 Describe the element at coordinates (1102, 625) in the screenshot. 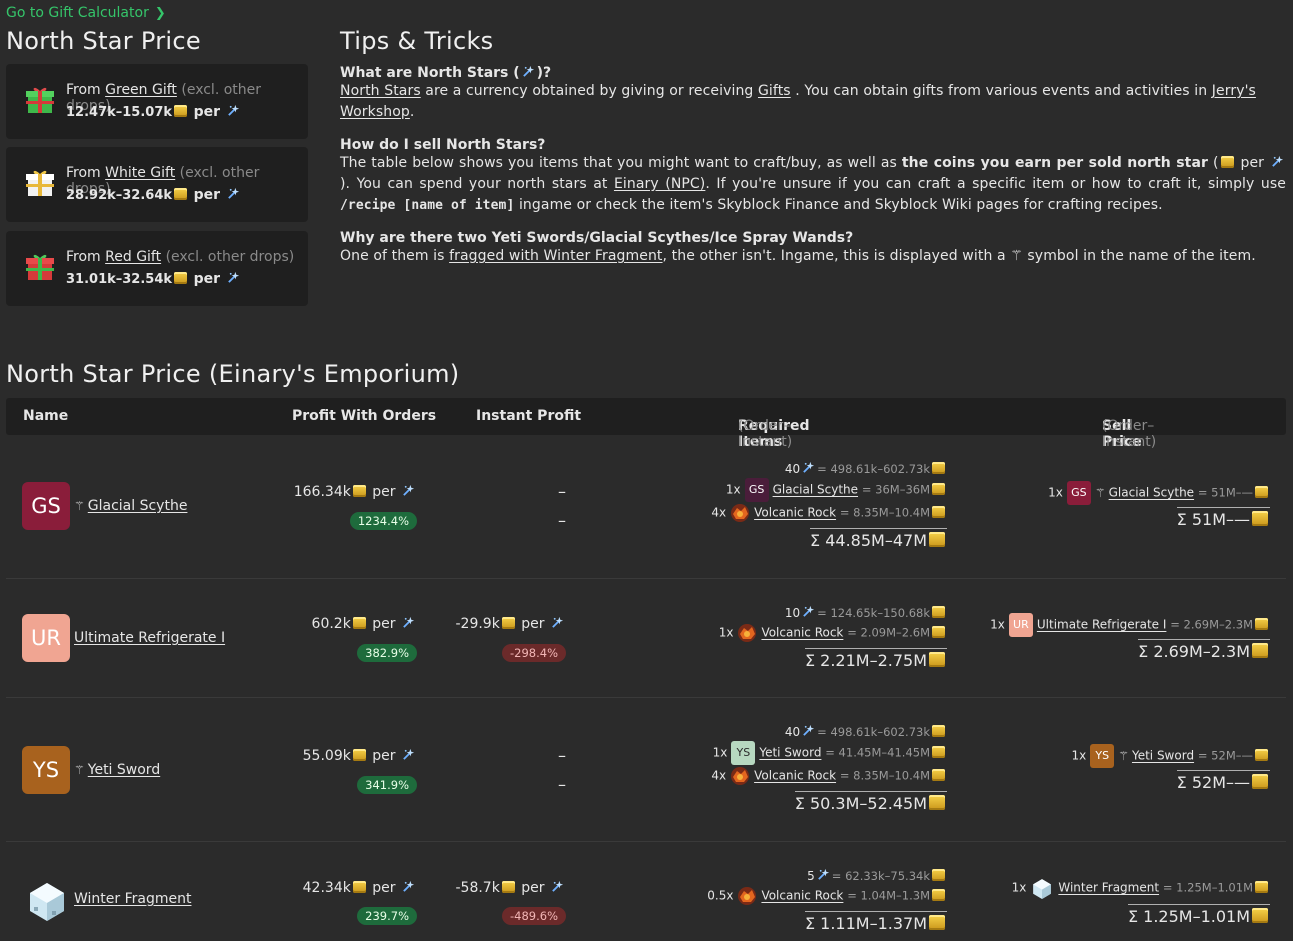

I see `sell-item-link: Ultimate Refrigerate I` at that location.